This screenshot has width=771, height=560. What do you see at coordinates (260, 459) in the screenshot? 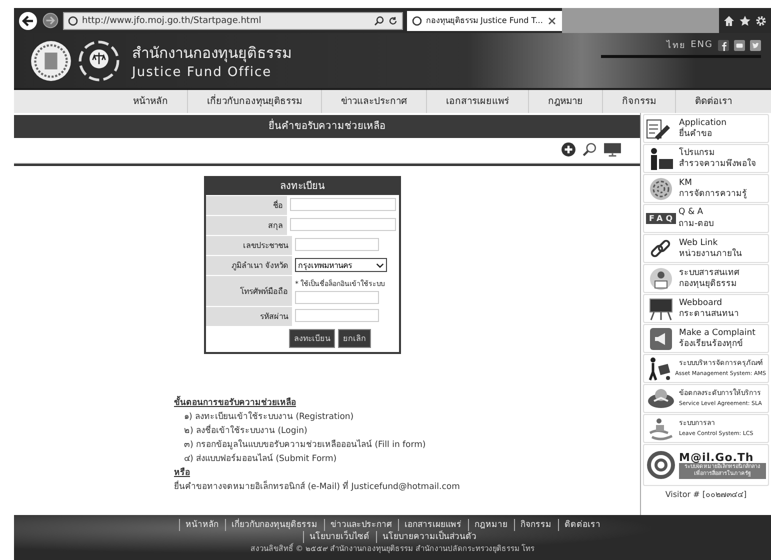
I see `step-text: ๔) ส่งแบบฟอร์มออนไลน์ (Submit Form)` at bounding box center [260, 459].